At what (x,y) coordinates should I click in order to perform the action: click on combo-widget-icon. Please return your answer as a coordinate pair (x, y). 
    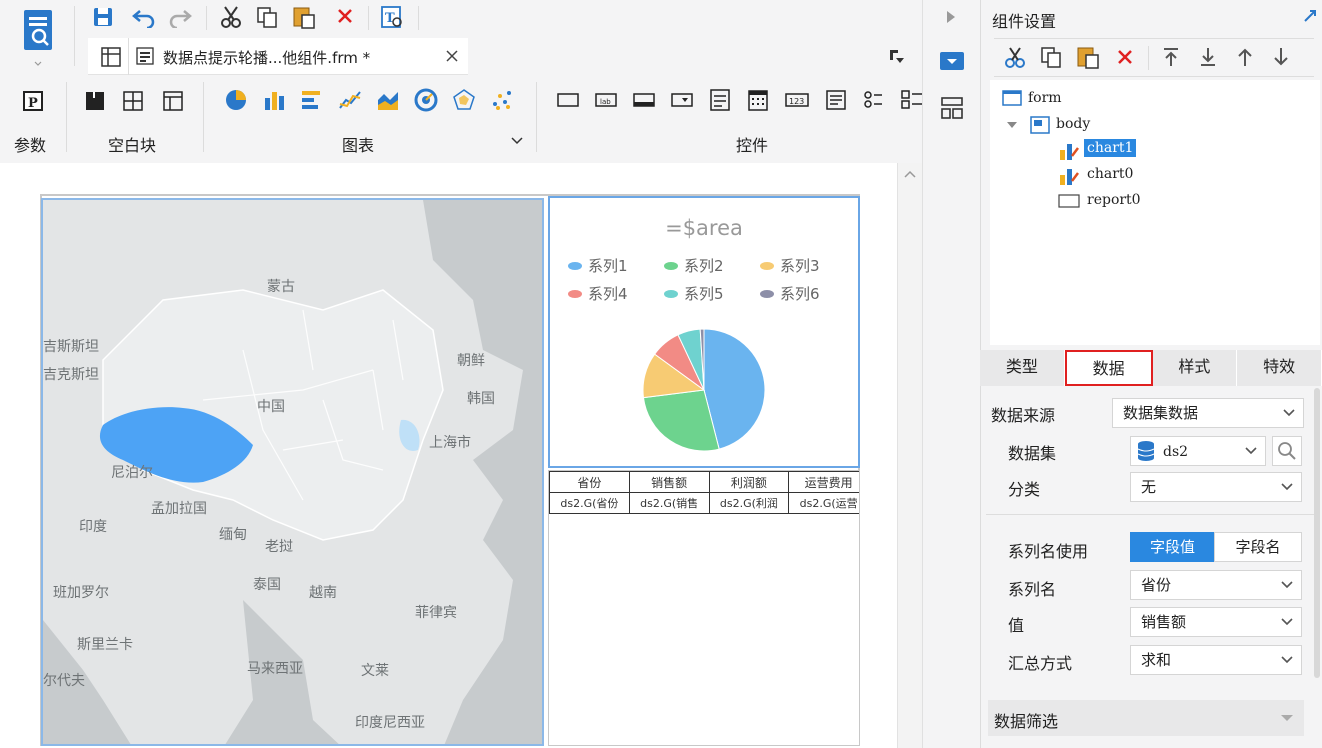
    Looking at the image, I should click on (682, 100).